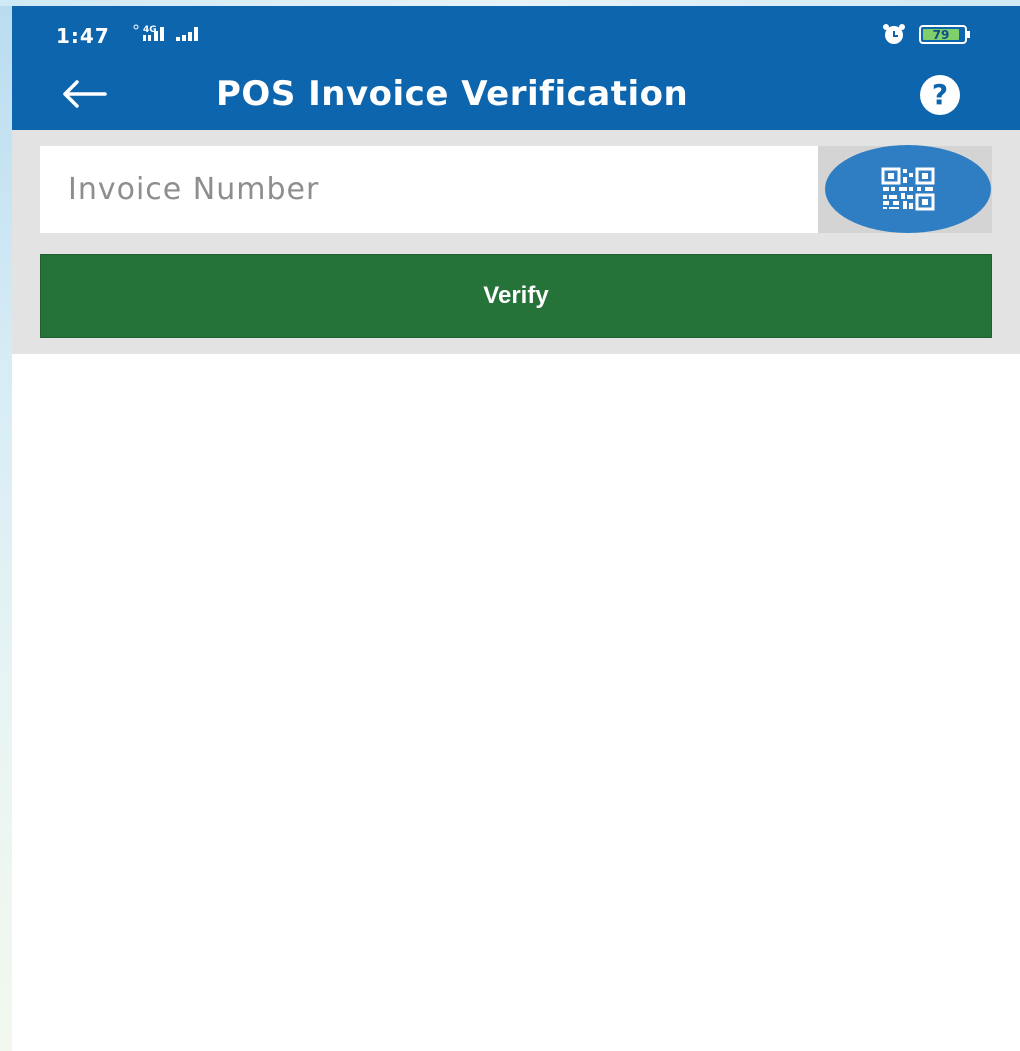 Image resolution: width=1020 pixels, height=1051 pixels. Describe the element at coordinates (516, 33) in the screenshot. I see `status-bar: 1:47 4G 79` at that location.